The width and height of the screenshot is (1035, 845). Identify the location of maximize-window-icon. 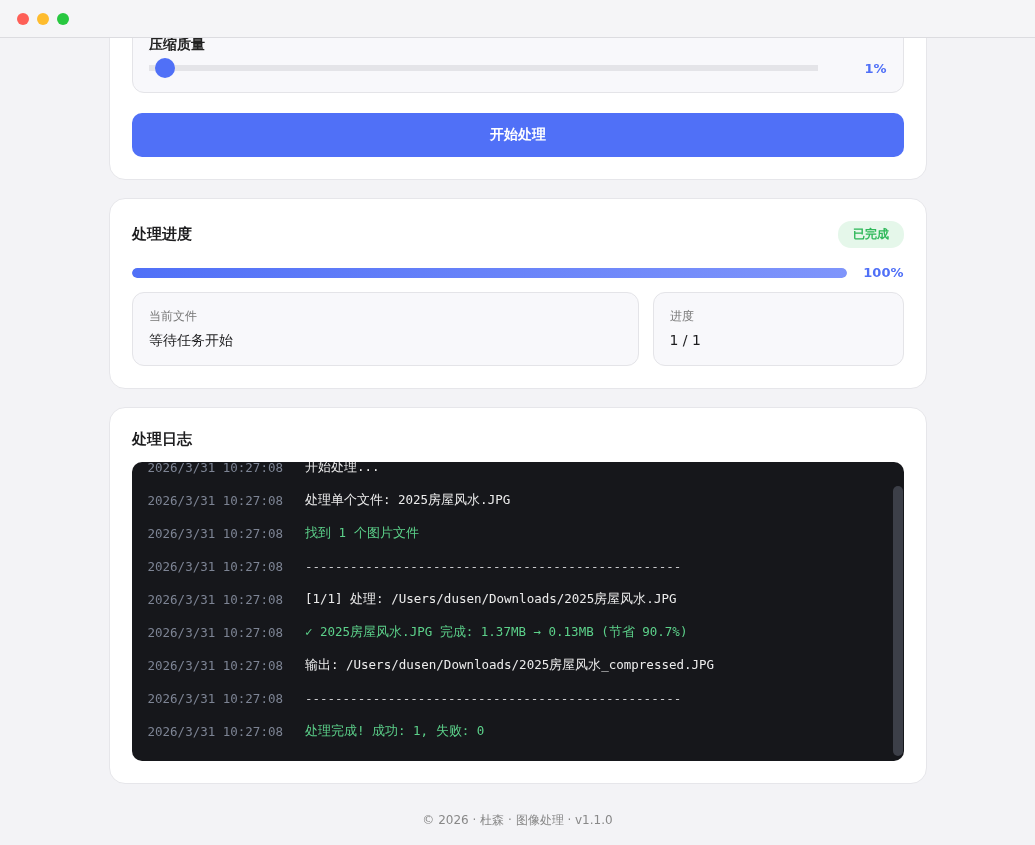
(63, 18).